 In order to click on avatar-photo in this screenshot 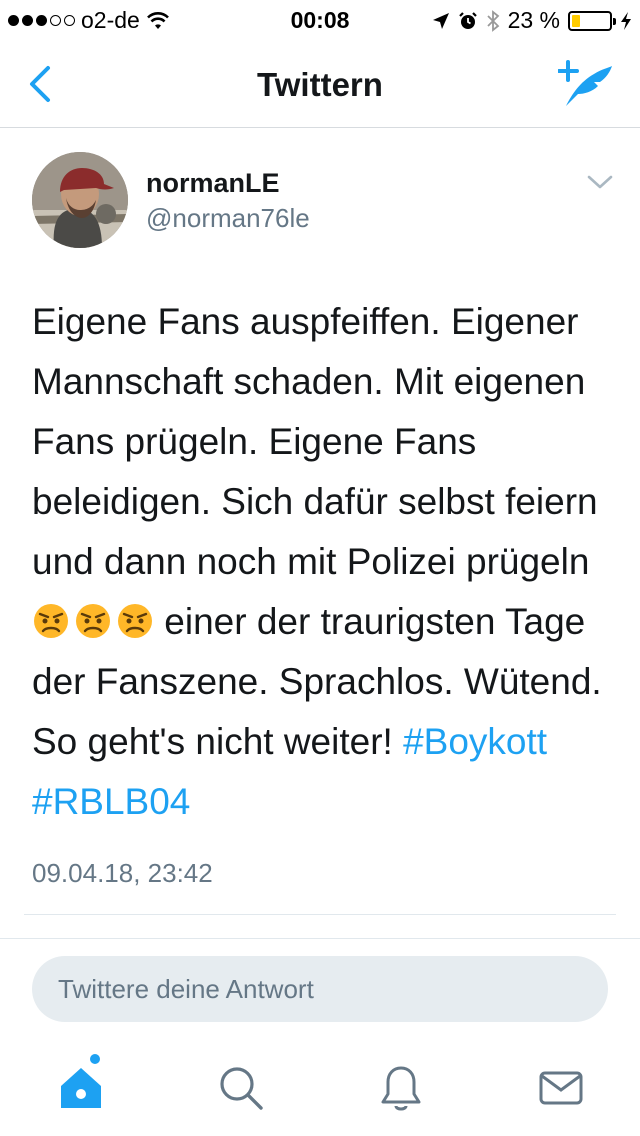, I will do `click(80, 200)`.